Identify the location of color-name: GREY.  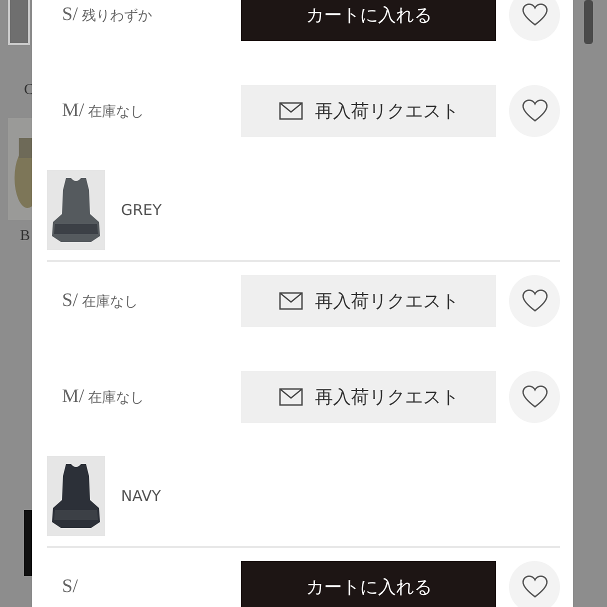
(141, 210).